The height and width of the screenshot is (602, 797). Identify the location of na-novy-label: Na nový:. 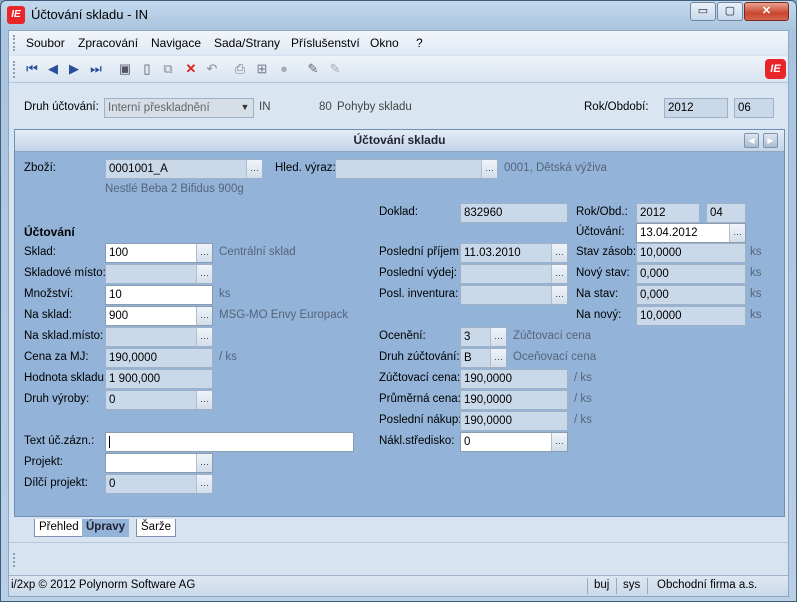
(599, 315).